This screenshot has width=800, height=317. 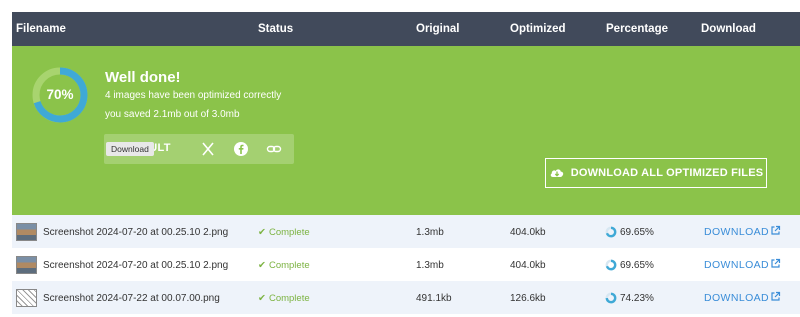 I want to click on success-message: 4 images have been optimized correctly, so click(x=193, y=95).